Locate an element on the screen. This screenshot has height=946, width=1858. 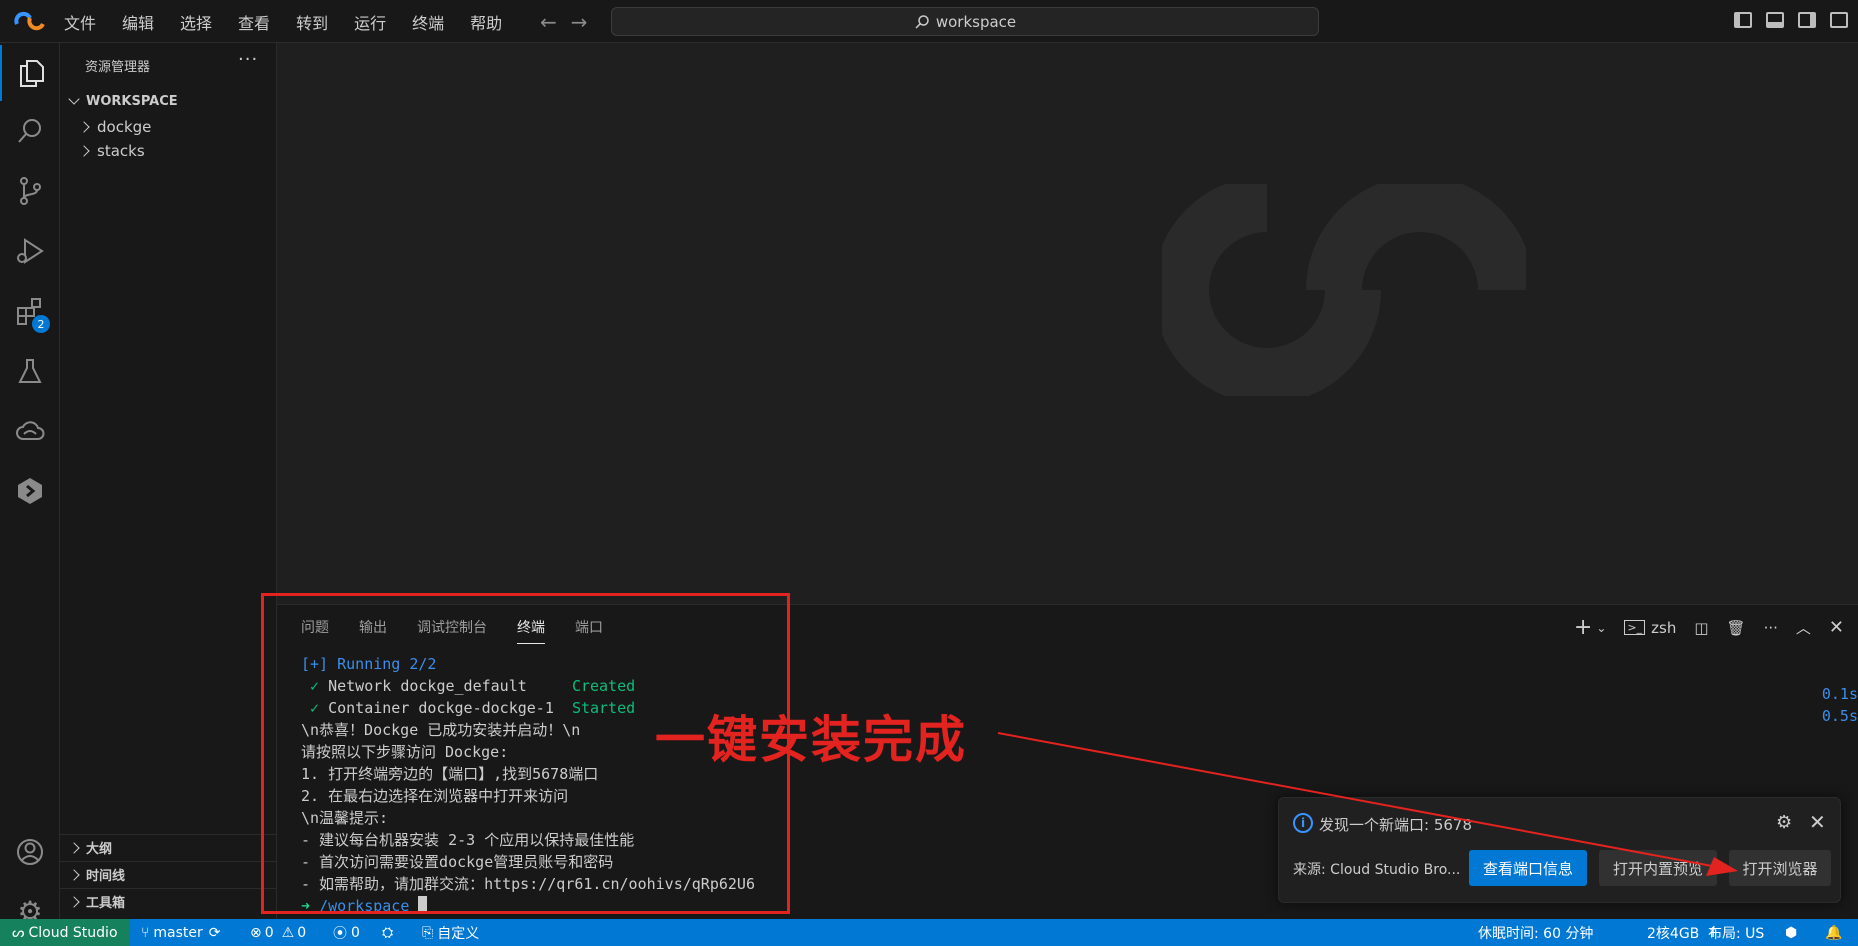
menu-file: 文件 is located at coordinates (80, 22).